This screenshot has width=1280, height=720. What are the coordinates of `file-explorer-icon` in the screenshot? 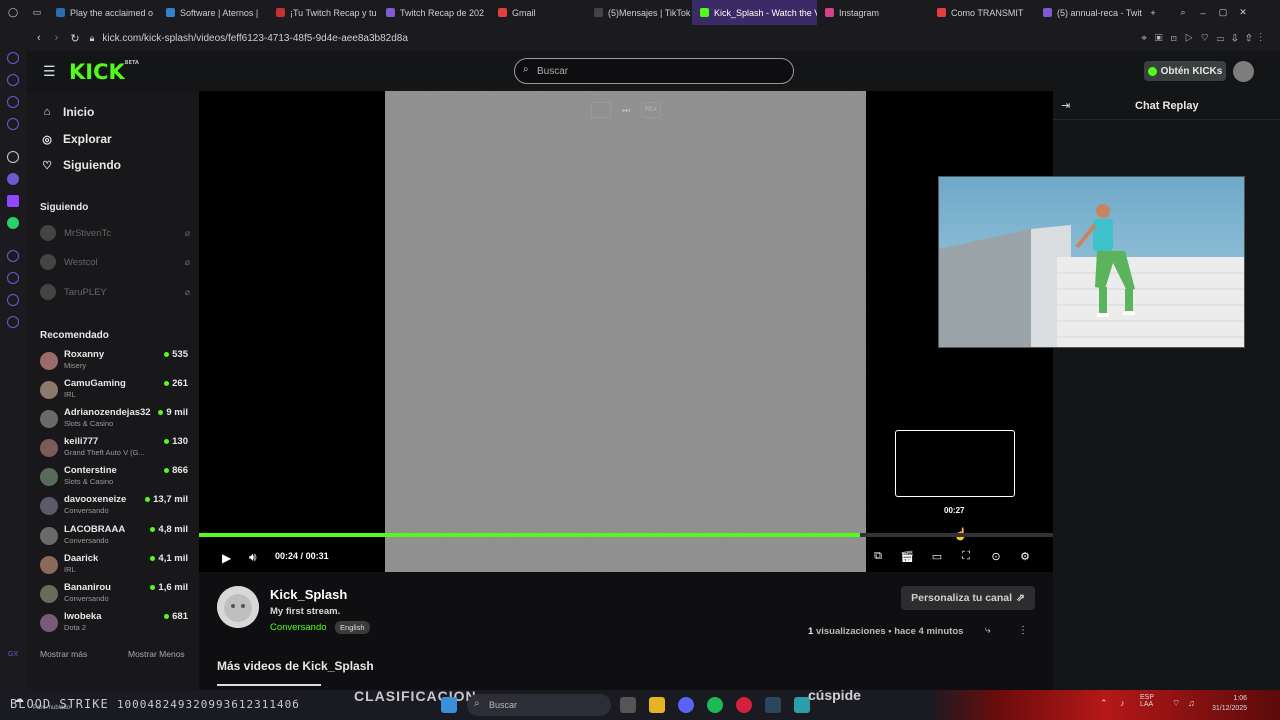 It's located at (657, 705).